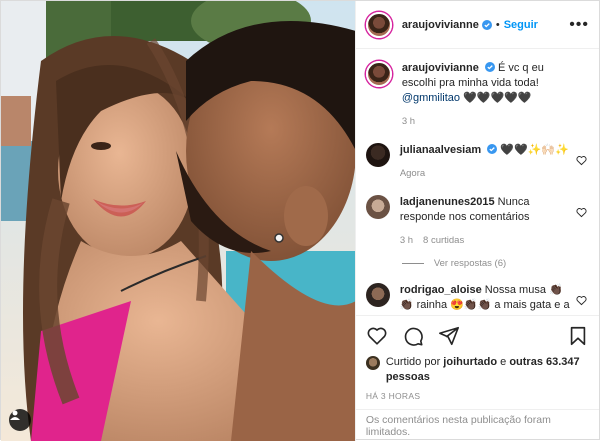 The height and width of the screenshot is (441, 600). What do you see at coordinates (534, 150) in the screenshot?
I see `comment-text: 🖤🖤✨🙌🏻✨` at bounding box center [534, 150].